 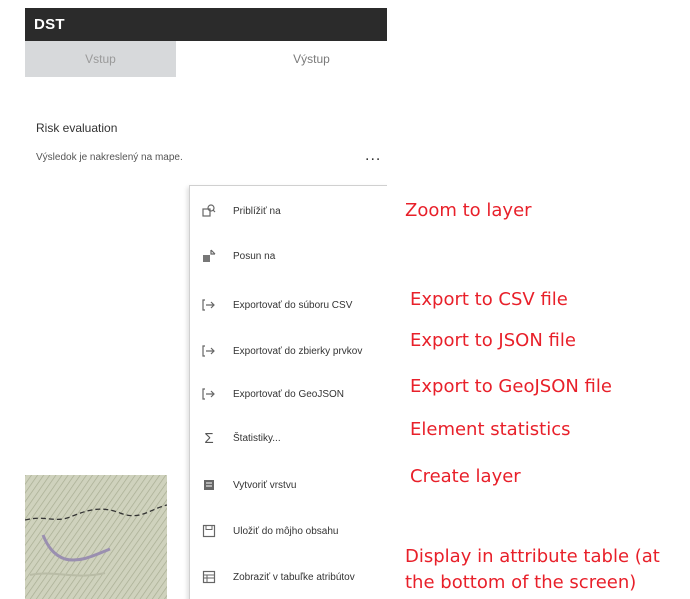 I want to click on tab-vstup: Vstup, so click(x=100, y=59).